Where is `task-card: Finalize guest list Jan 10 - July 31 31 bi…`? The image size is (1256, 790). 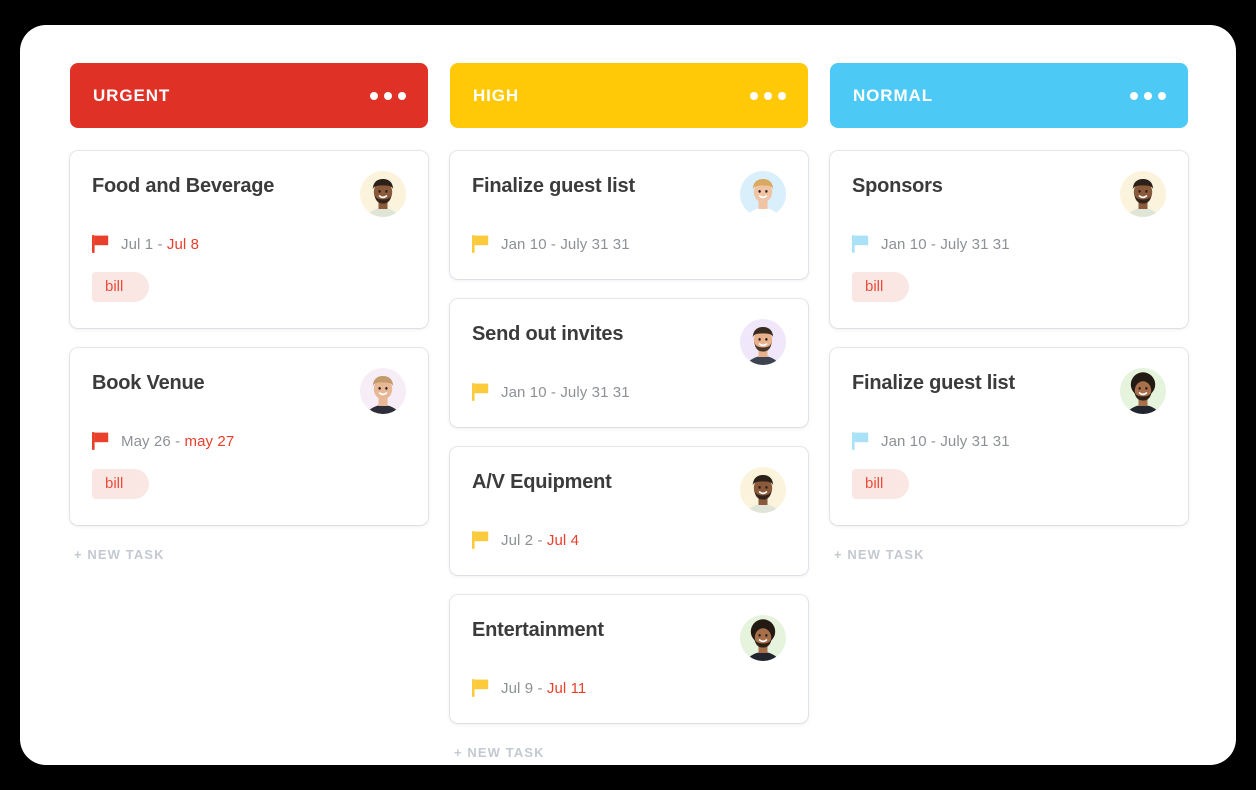
task-card: Finalize guest list Jan 10 - July 31 31 bi… is located at coordinates (1009, 436).